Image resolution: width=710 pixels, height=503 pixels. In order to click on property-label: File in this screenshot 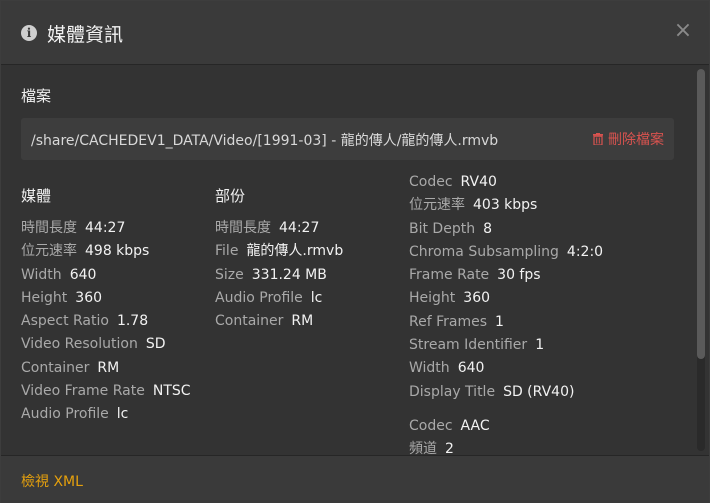, I will do `click(227, 251)`.